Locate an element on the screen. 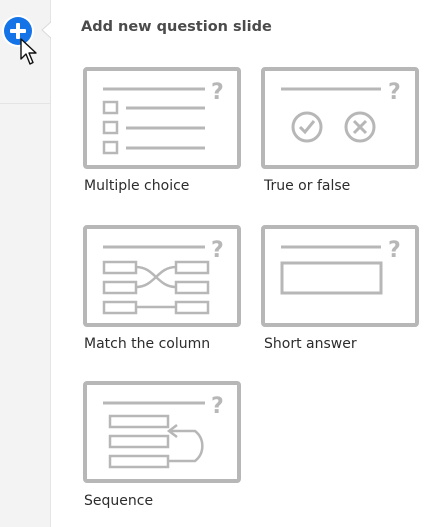  multiple-choice-card: ? is located at coordinates (162, 118).